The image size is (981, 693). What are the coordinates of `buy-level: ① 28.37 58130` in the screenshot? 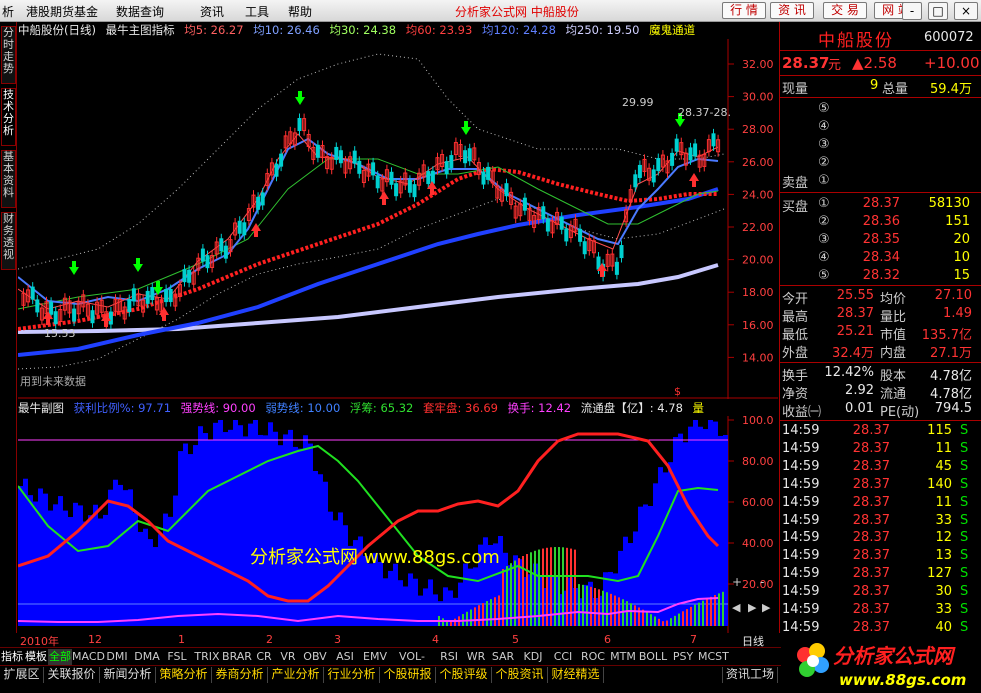 It's located at (880, 205).